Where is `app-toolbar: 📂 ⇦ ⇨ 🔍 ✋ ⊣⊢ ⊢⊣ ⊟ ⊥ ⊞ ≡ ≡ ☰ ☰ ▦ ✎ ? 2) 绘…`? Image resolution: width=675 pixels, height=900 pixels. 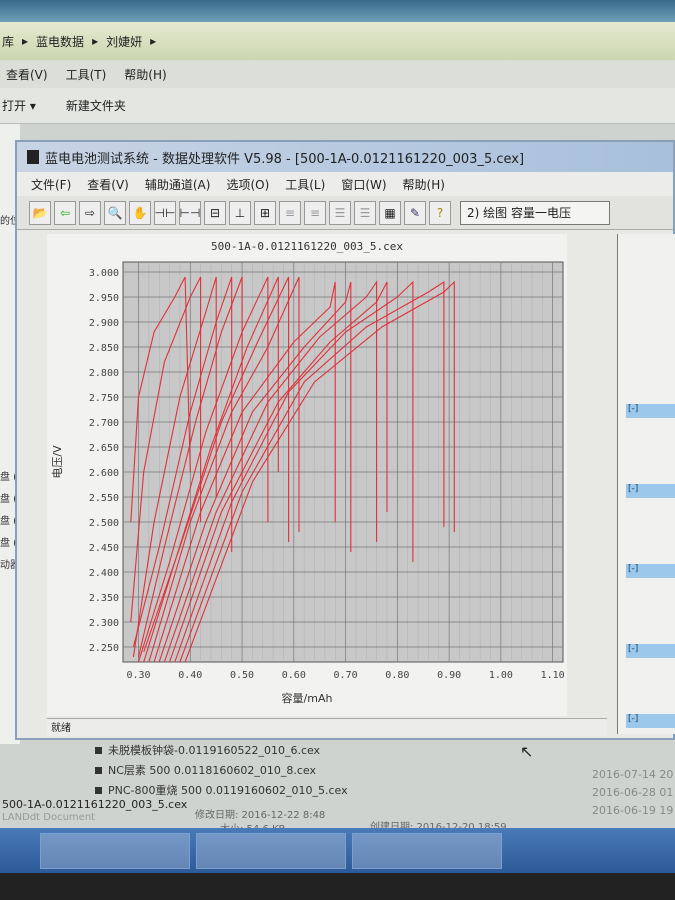 app-toolbar: 📂 ⇦ ⇨ 🔍 ✋ ⊣⊢ ⊢⊣ ⊟ ⊥ ⊞ ≡ ≡ ☰ ☰ ▦ ✎ ? 2) 绘… is located at coordinates (345, 213).